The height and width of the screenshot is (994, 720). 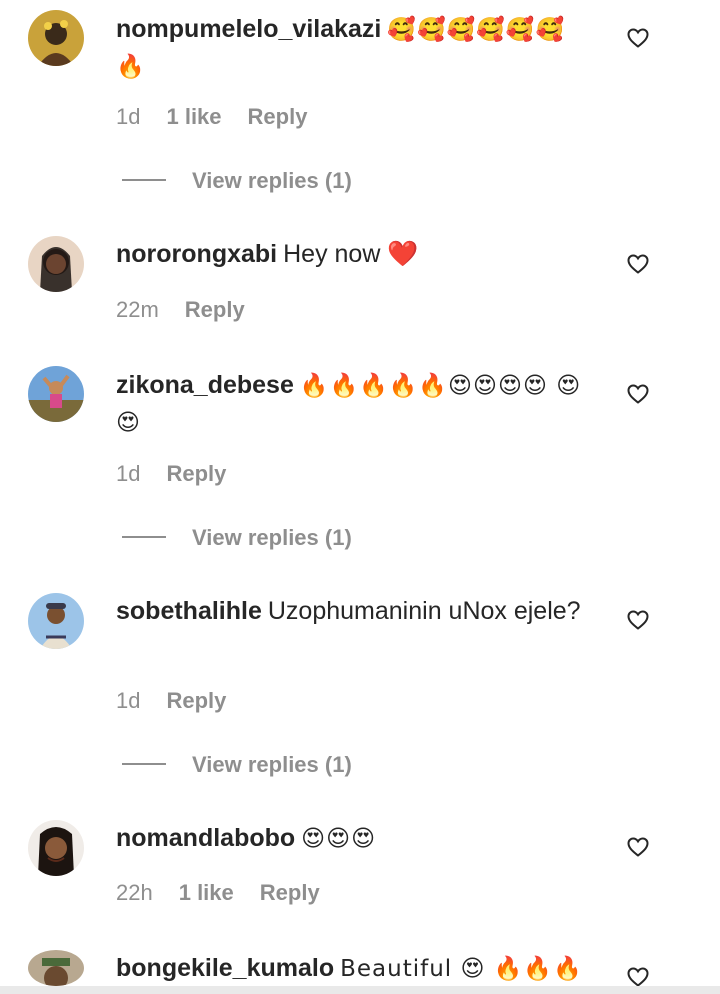 I want to click on comment-username: sobethalihle, so click(x=189, y=611).